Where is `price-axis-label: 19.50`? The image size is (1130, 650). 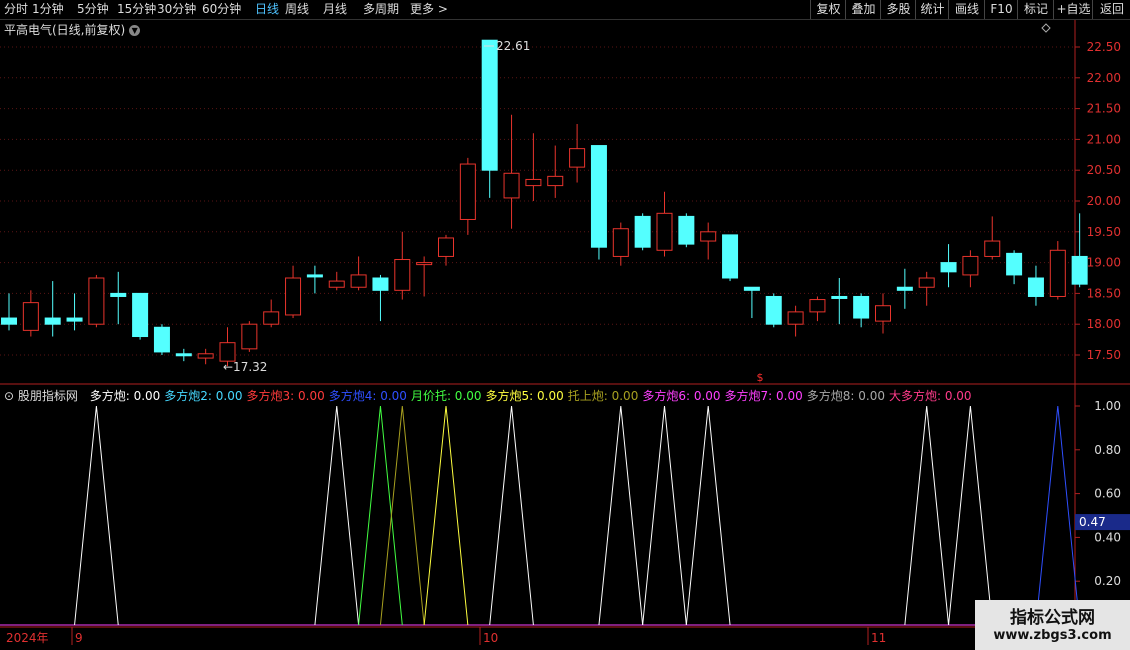 price-axis-label: 19.50 is located at coordinates (1104, 232).